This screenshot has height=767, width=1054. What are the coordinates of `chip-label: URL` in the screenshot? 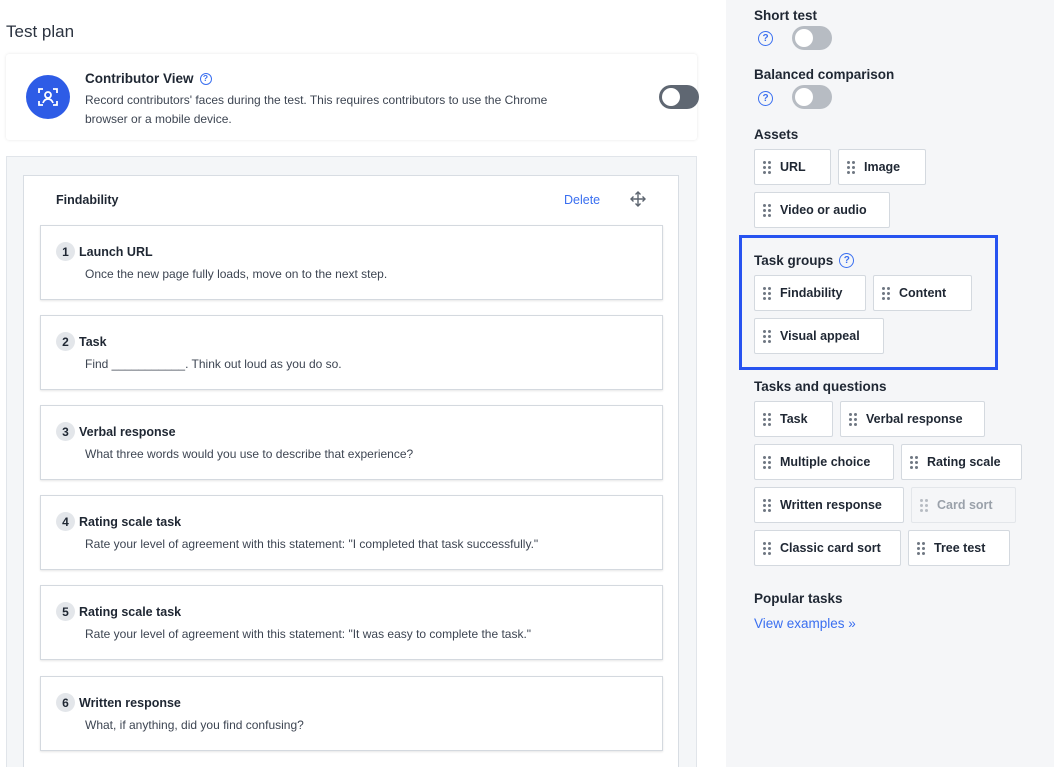 It's located at (793, 167).